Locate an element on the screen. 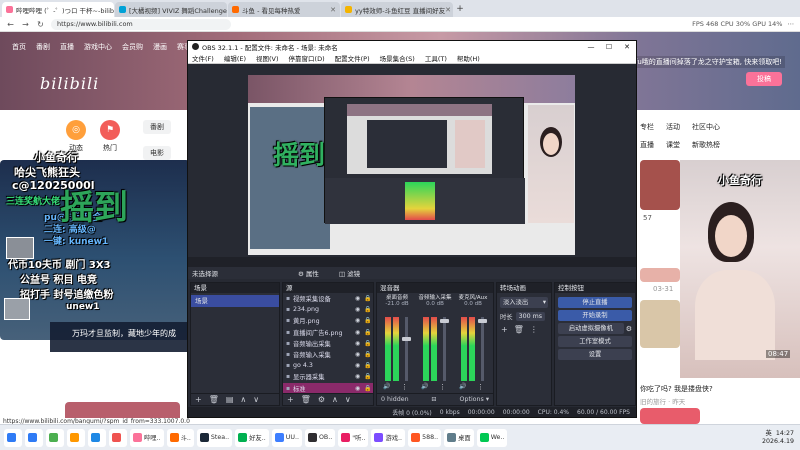  live-promo-banner: fufu哦的直播间掉落了龙之守护宝箱, 快来领取吧! is located at coordinates (705, 62).